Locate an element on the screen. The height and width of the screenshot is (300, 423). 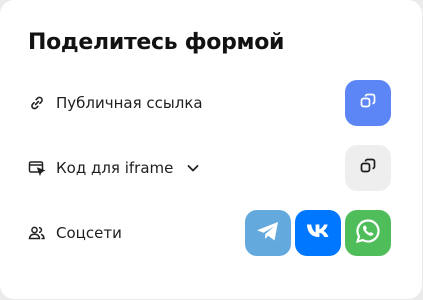
telegram-share-button is located at coordinates (268, 233).